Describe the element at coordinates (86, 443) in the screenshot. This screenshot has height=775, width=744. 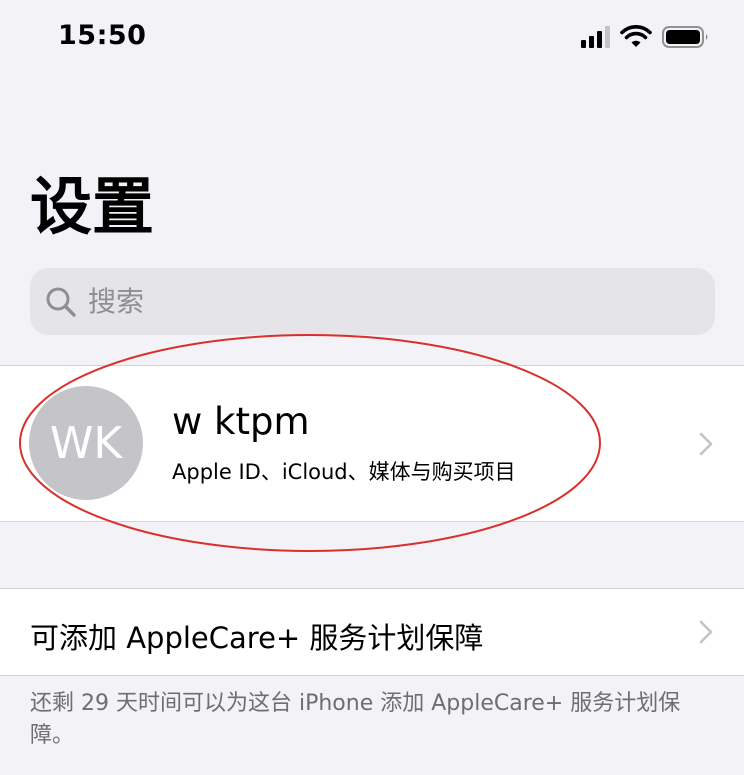
I see `avatar: WK` at that location.